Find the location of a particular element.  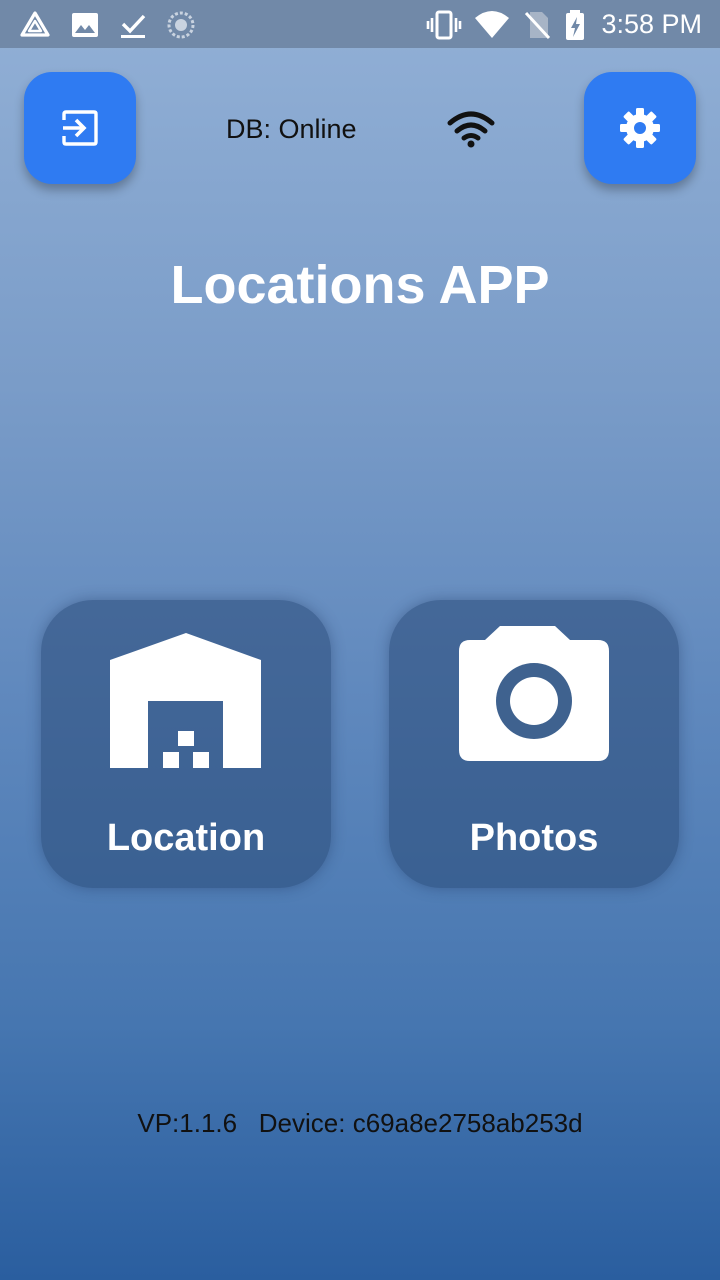

warehouse-icon is located at coordinates (185, 700).